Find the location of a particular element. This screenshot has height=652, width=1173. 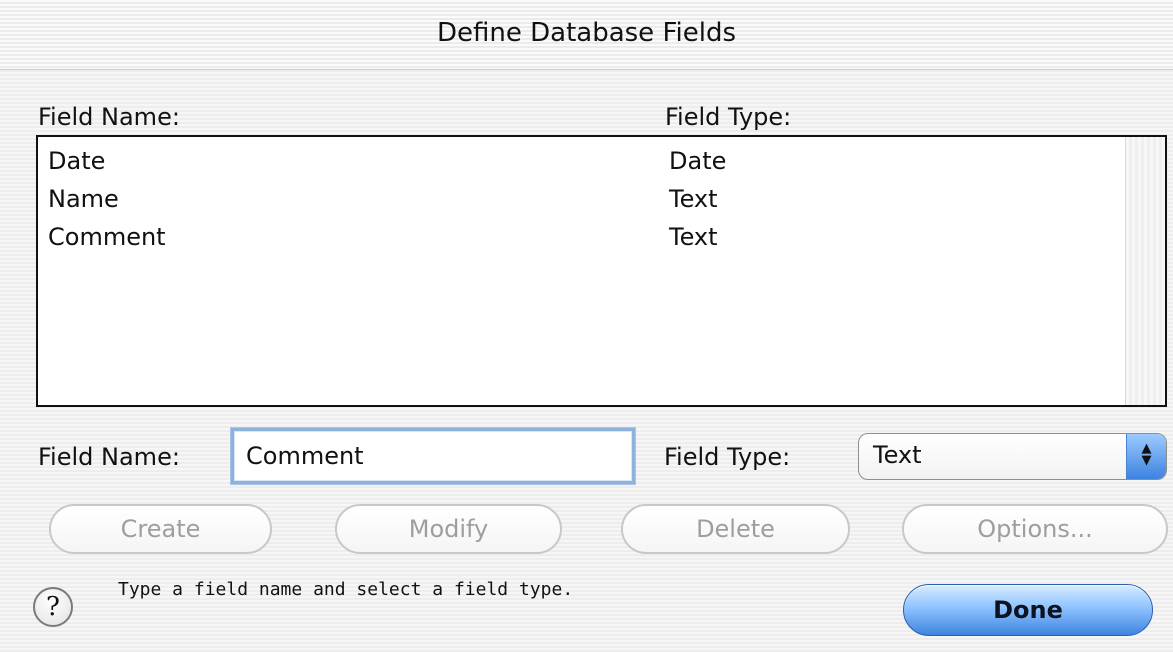

field-name-input is located at coordinates (433, 456).